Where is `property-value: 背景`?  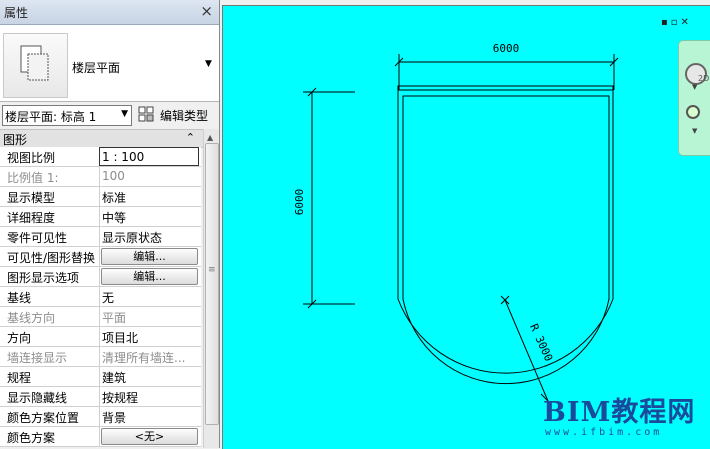 property-value: 背景 is located at coordinates (150, 416).